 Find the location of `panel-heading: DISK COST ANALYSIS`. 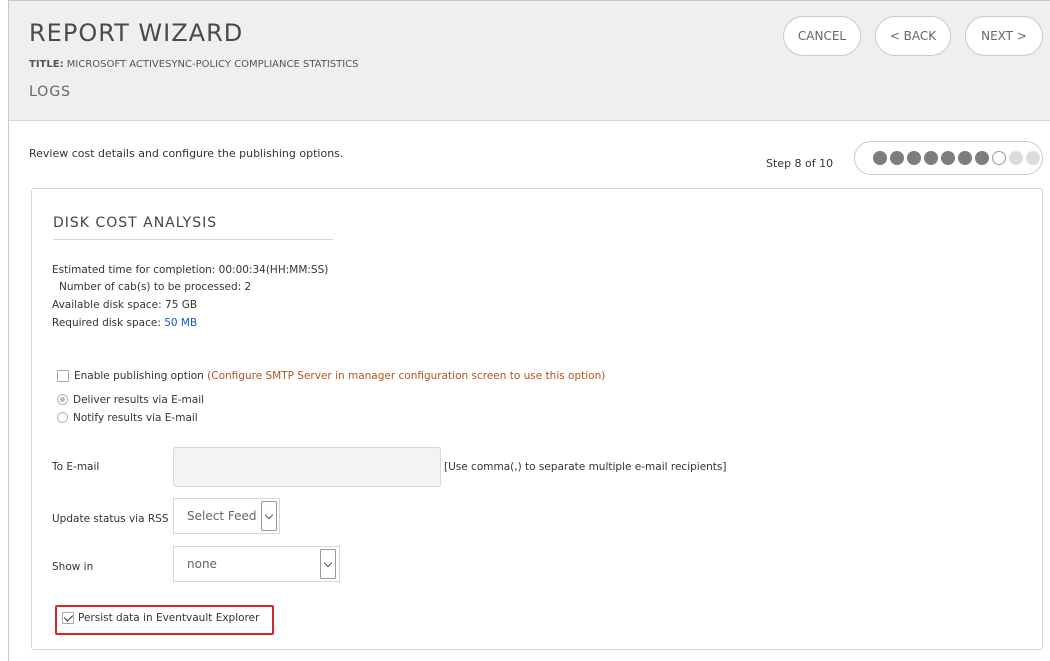

panel-heading: DISK COST ANALYSIS is located at coordinates (193, 227).